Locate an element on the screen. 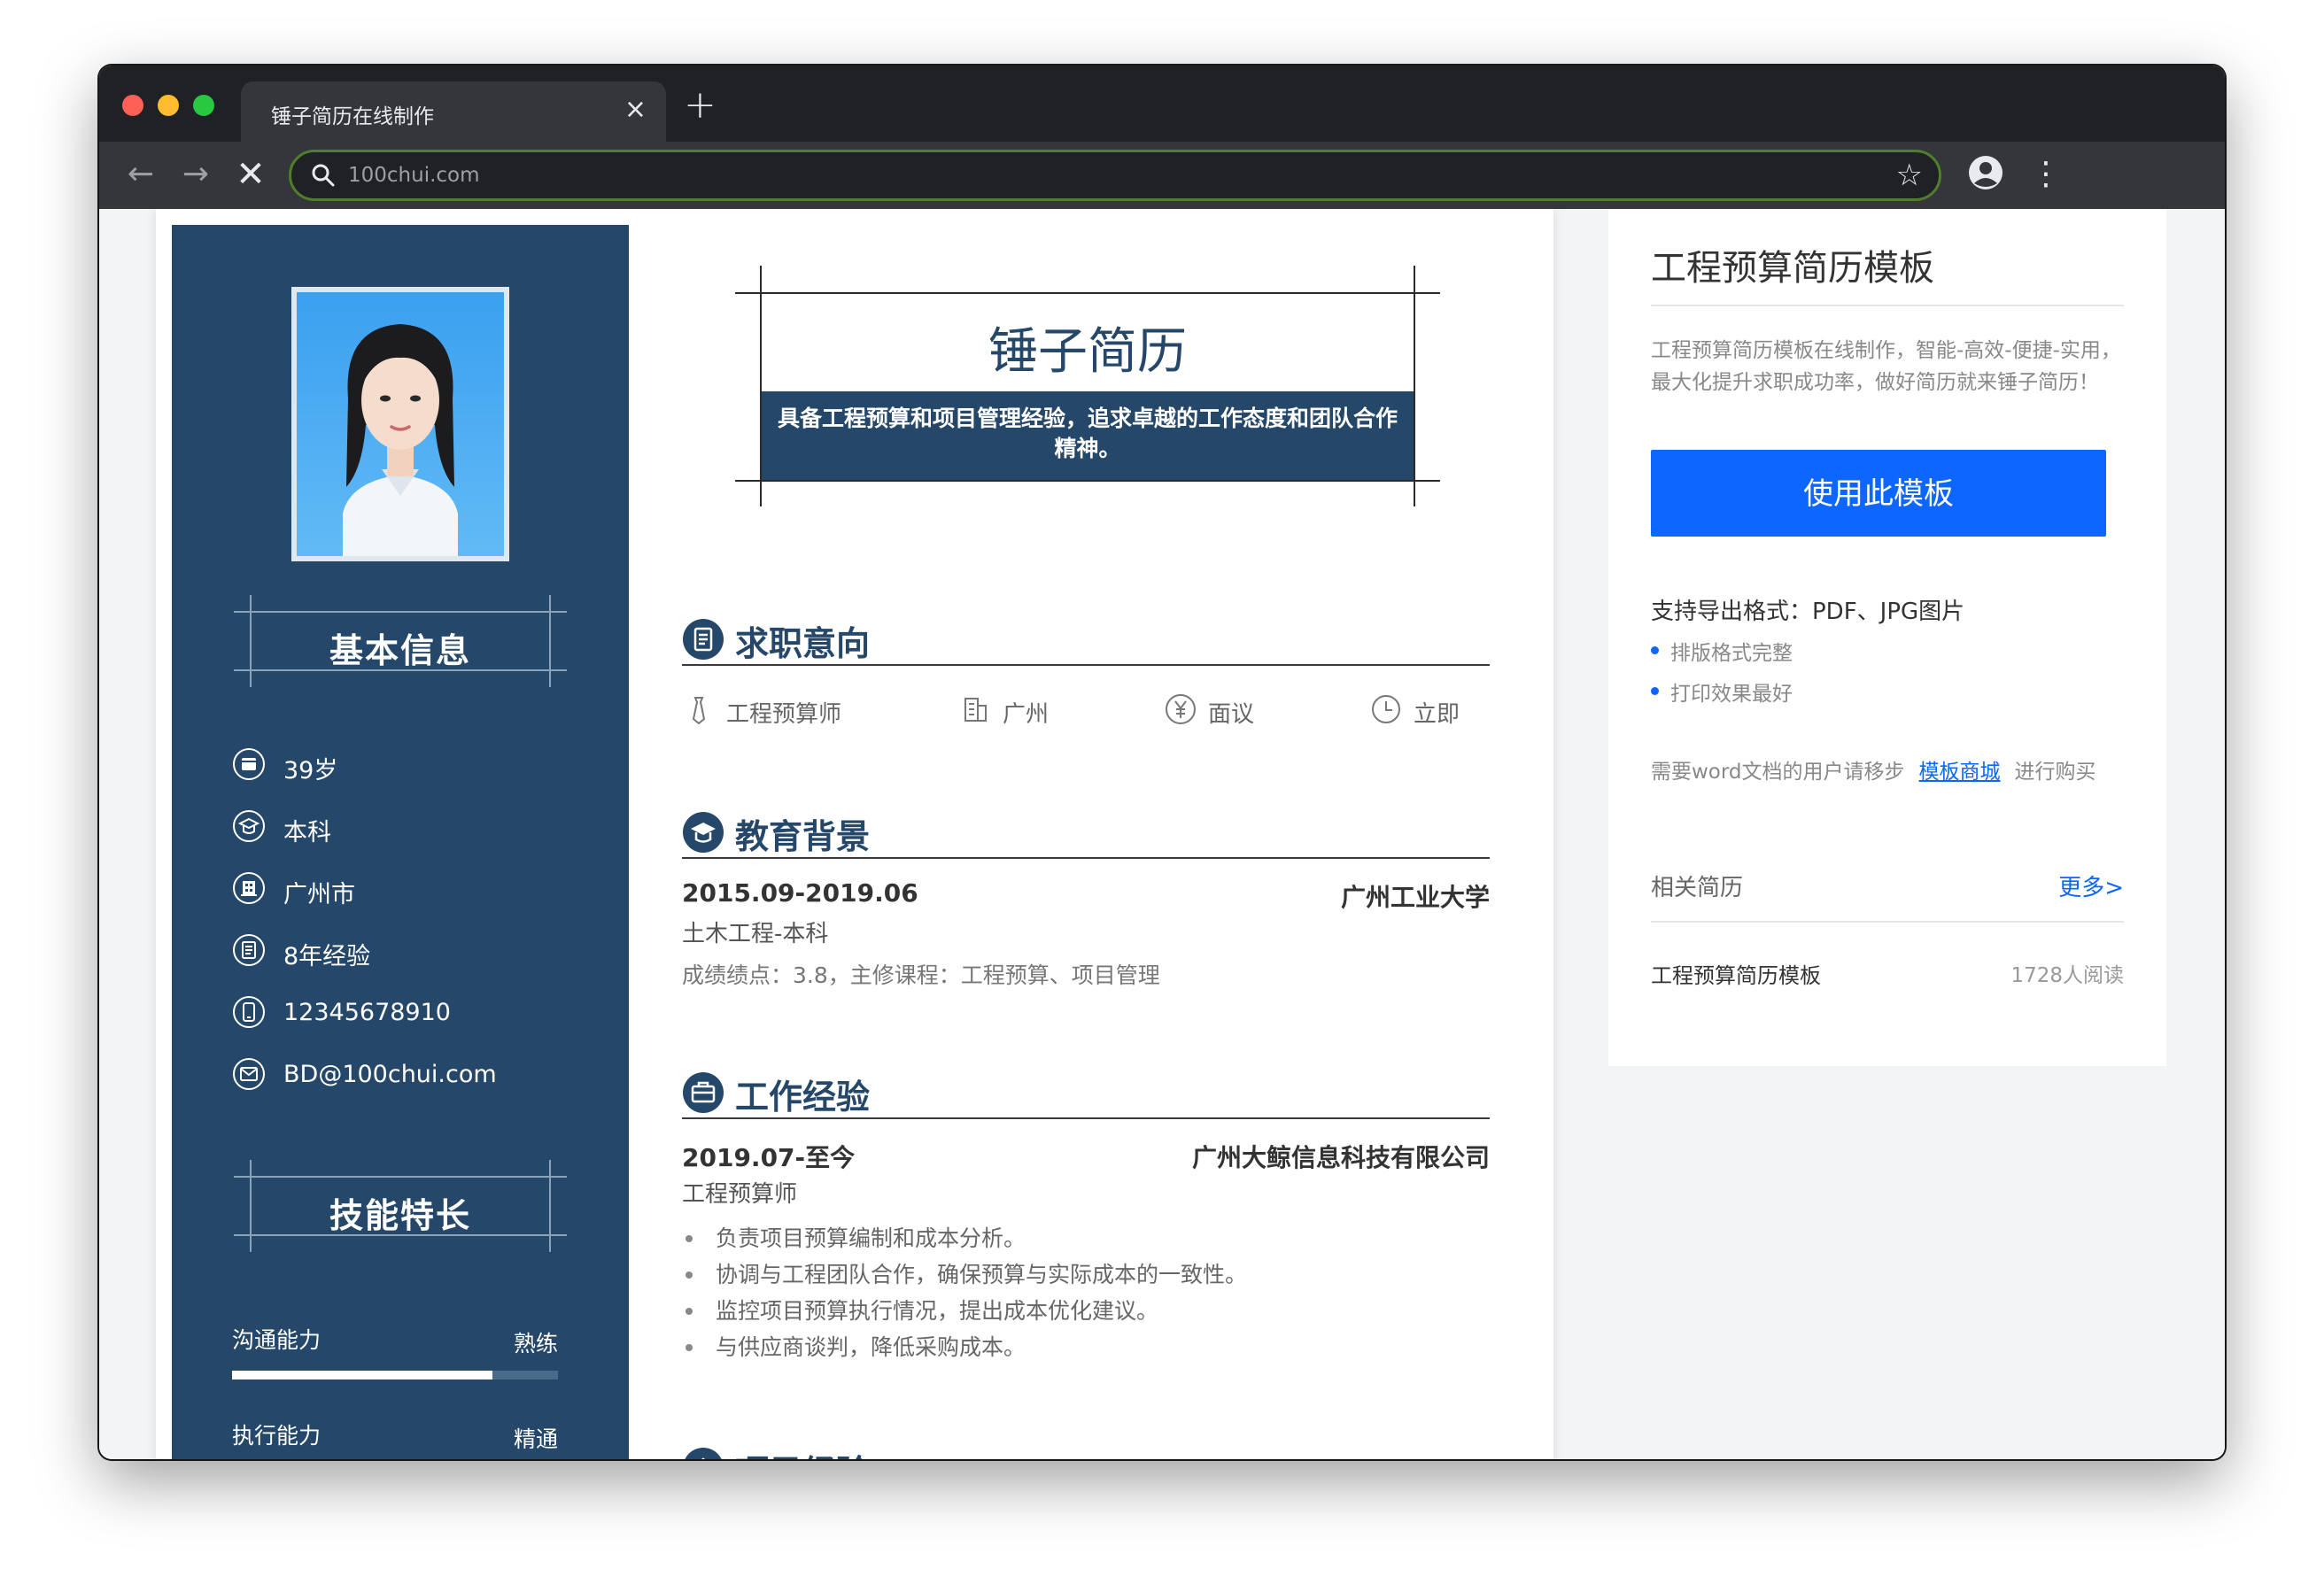  profile-photo is located at coordinates (400, 424).